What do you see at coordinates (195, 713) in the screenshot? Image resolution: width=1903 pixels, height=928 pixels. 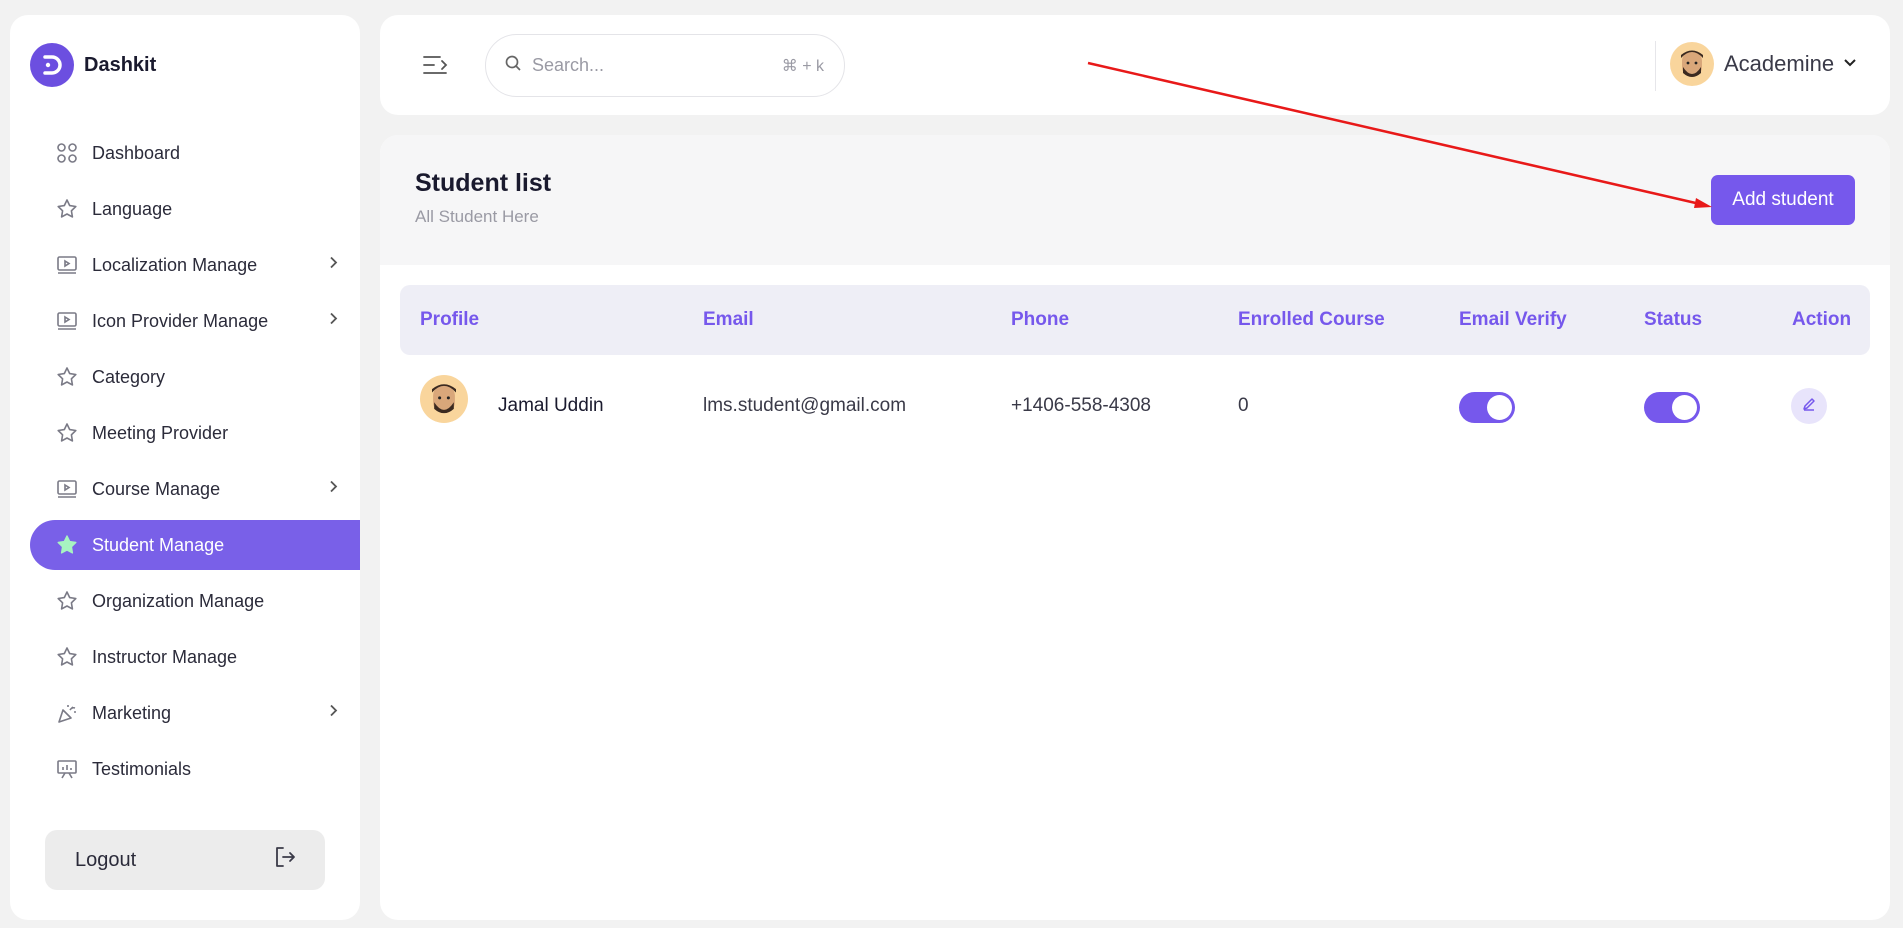 I see `sidebar-item-marketing: Marketing` at bounding box center [195, 713].